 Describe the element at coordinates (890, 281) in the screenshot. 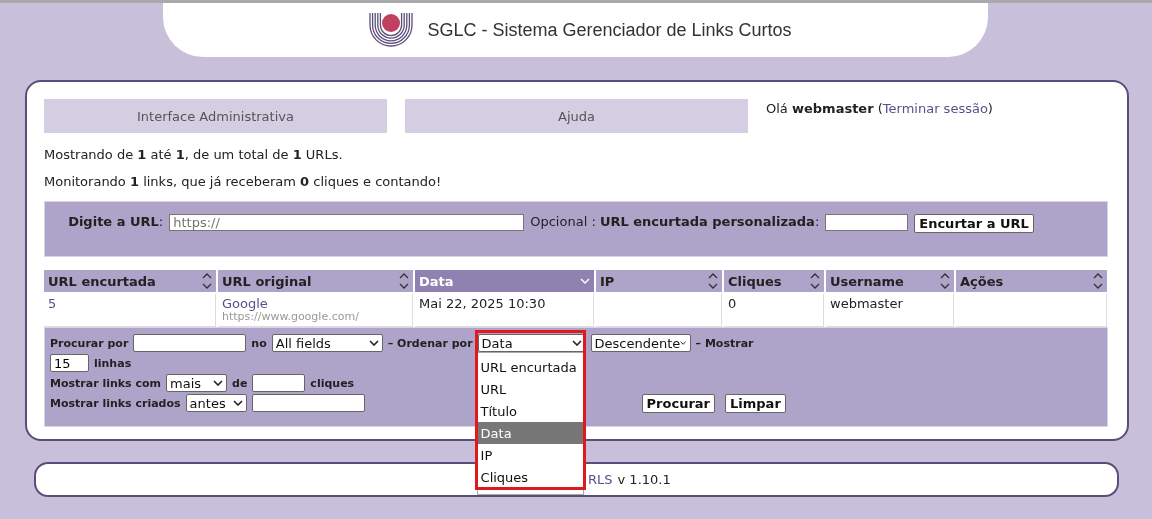

I see `column-header: Username` at that location.